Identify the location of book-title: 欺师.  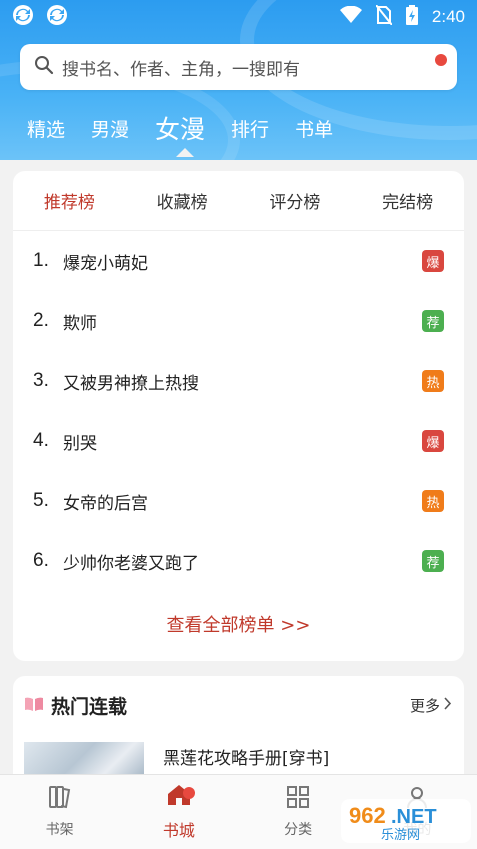
(80, 323).